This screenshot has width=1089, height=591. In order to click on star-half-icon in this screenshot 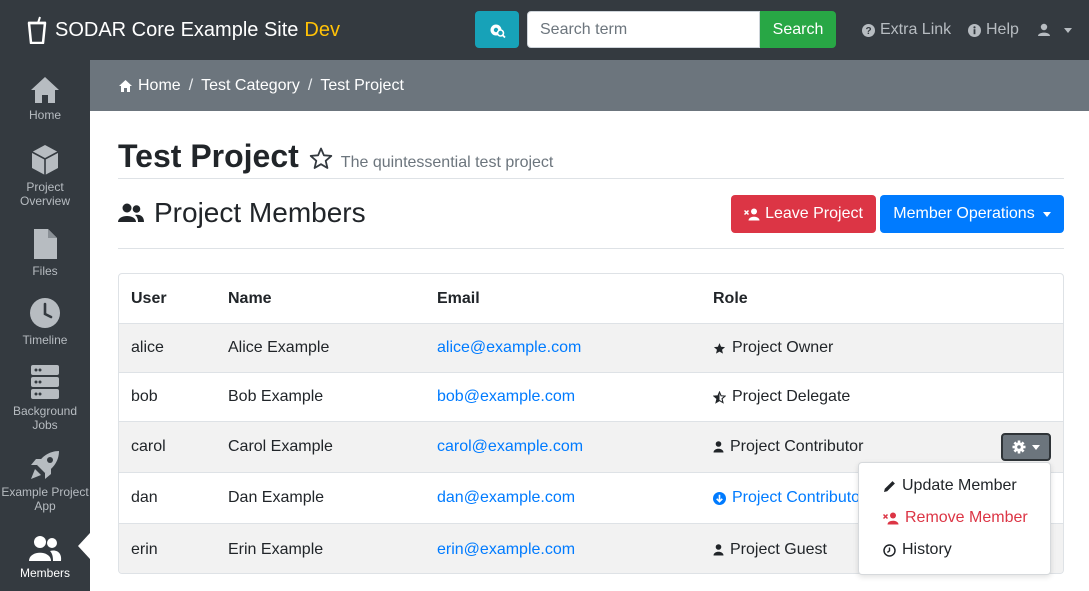, I will do `click(719, 397)`.